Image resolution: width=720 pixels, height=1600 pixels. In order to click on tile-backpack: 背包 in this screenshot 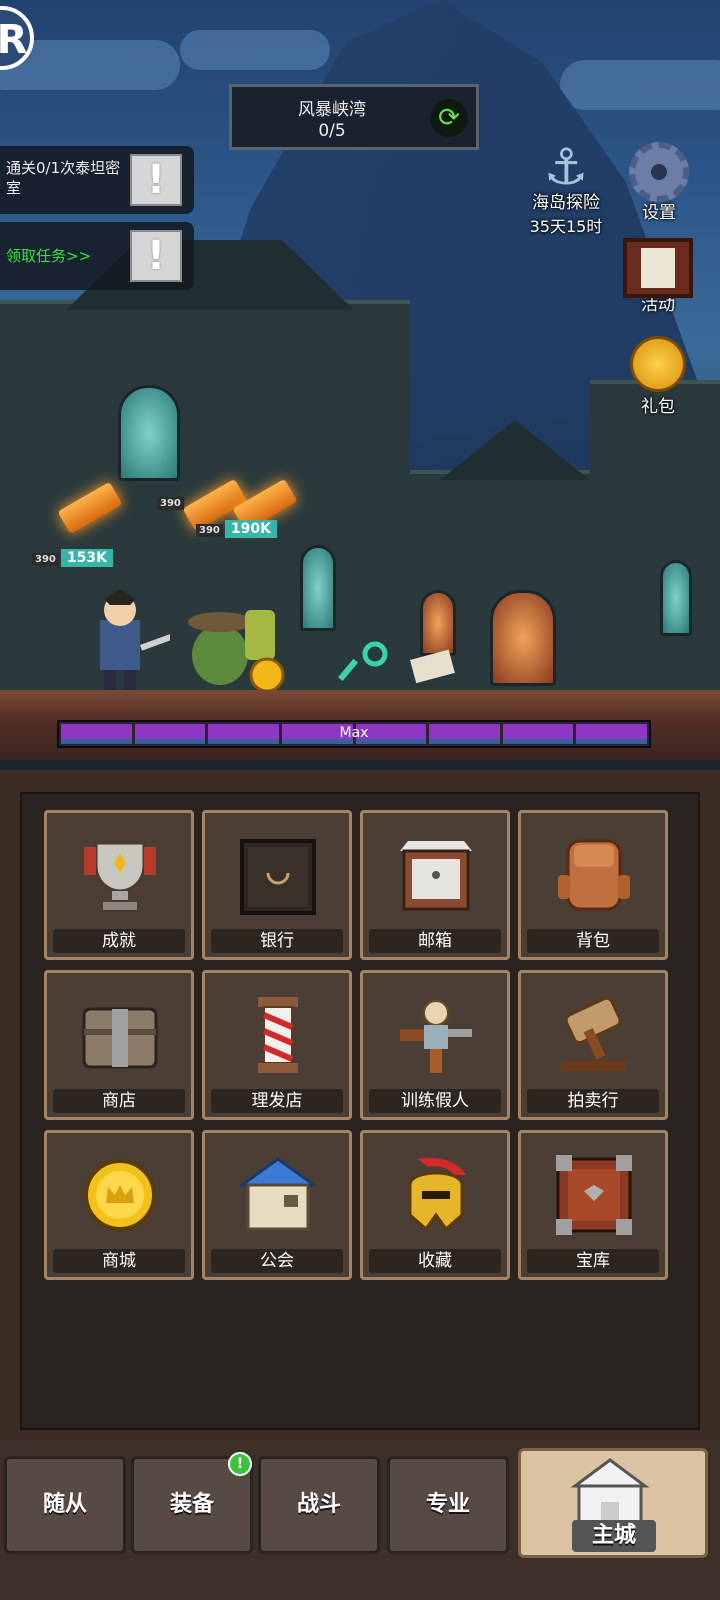, I will do `click(593, 885)`.